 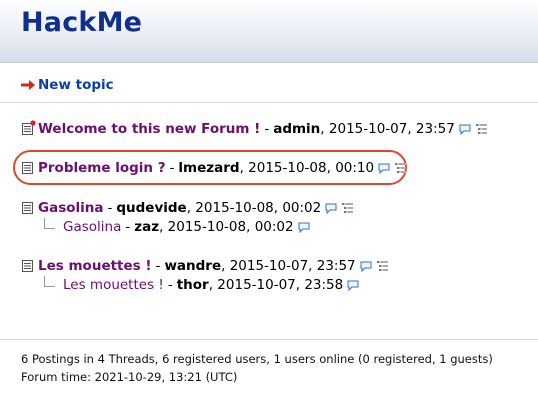 What do you see at coordinates (33, 123) in the screenshot?
I see `new-post-icon` at bounding box center [33, 123].